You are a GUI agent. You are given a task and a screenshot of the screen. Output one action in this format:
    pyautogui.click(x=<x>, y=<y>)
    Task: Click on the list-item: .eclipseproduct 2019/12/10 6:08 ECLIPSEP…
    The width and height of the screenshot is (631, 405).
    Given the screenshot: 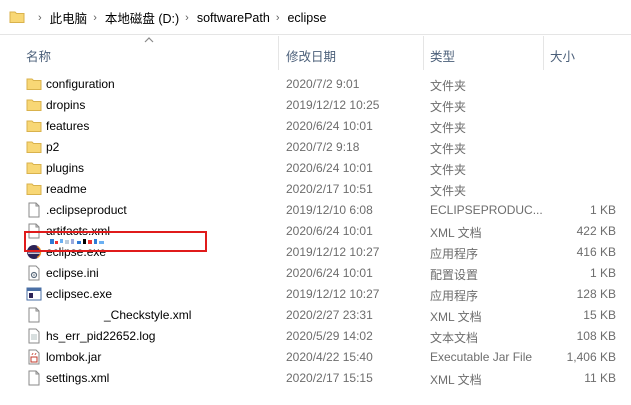 What is the action you would take?
    pyautogui.click(x=315, y=210)
    